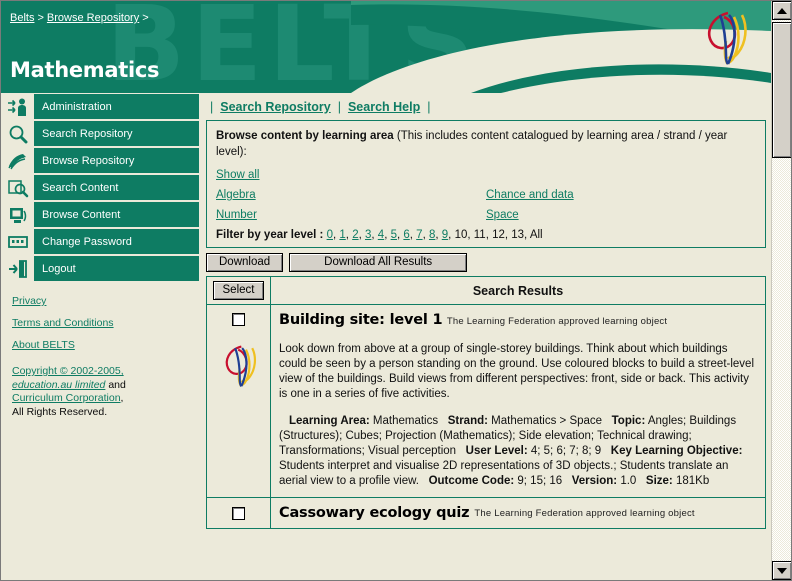  I want to click on metadata-key: Learning Area:, so click(329, 421).